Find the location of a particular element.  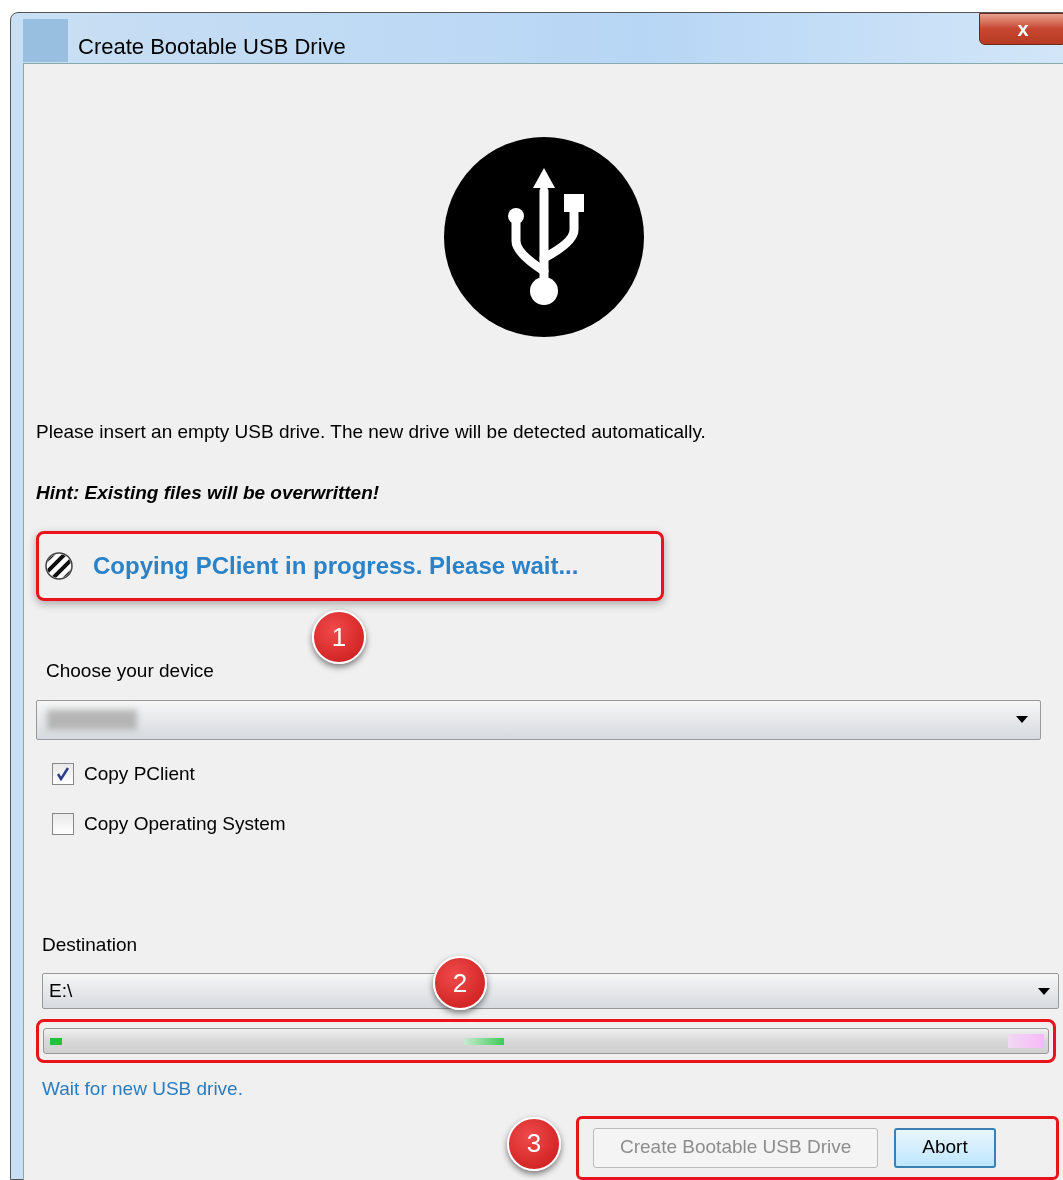

destination-value: E:\ is located at coordinates (61, 990).